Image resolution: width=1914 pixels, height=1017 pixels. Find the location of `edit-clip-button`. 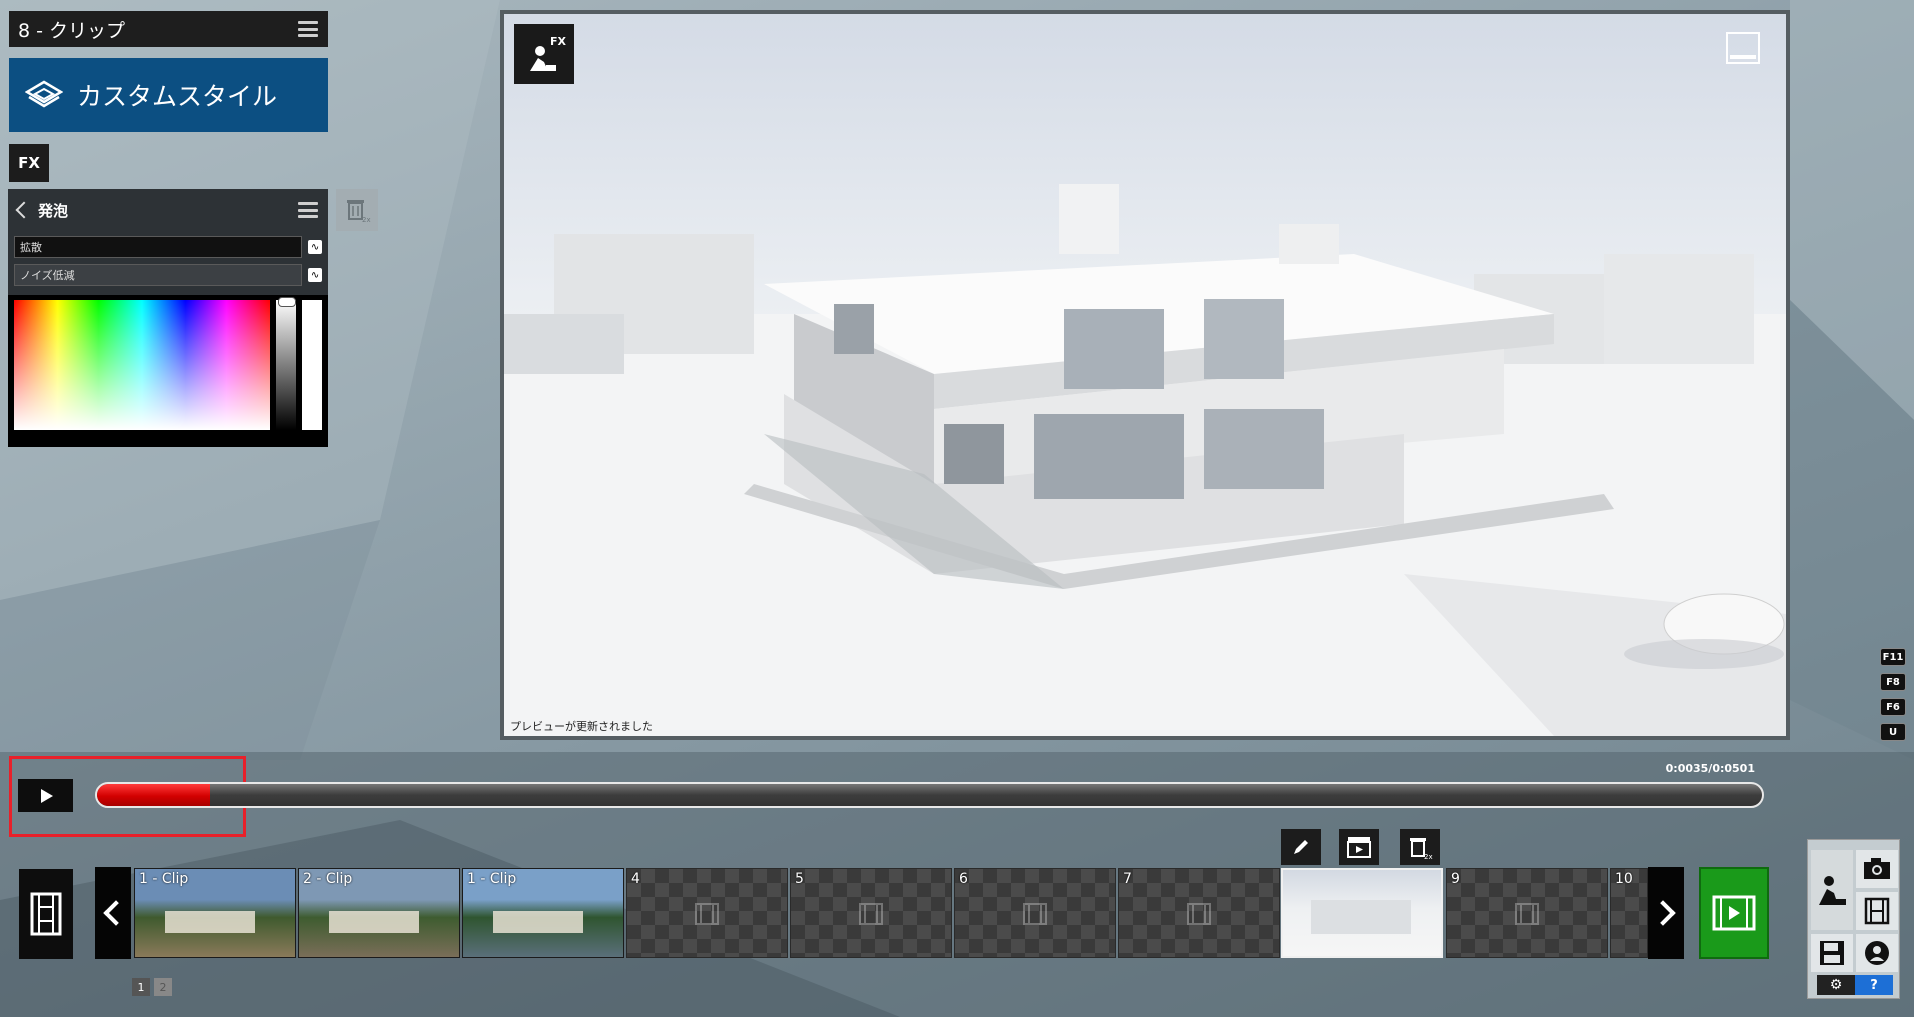

edit-clip-button is located at coordinates (1301, 847).